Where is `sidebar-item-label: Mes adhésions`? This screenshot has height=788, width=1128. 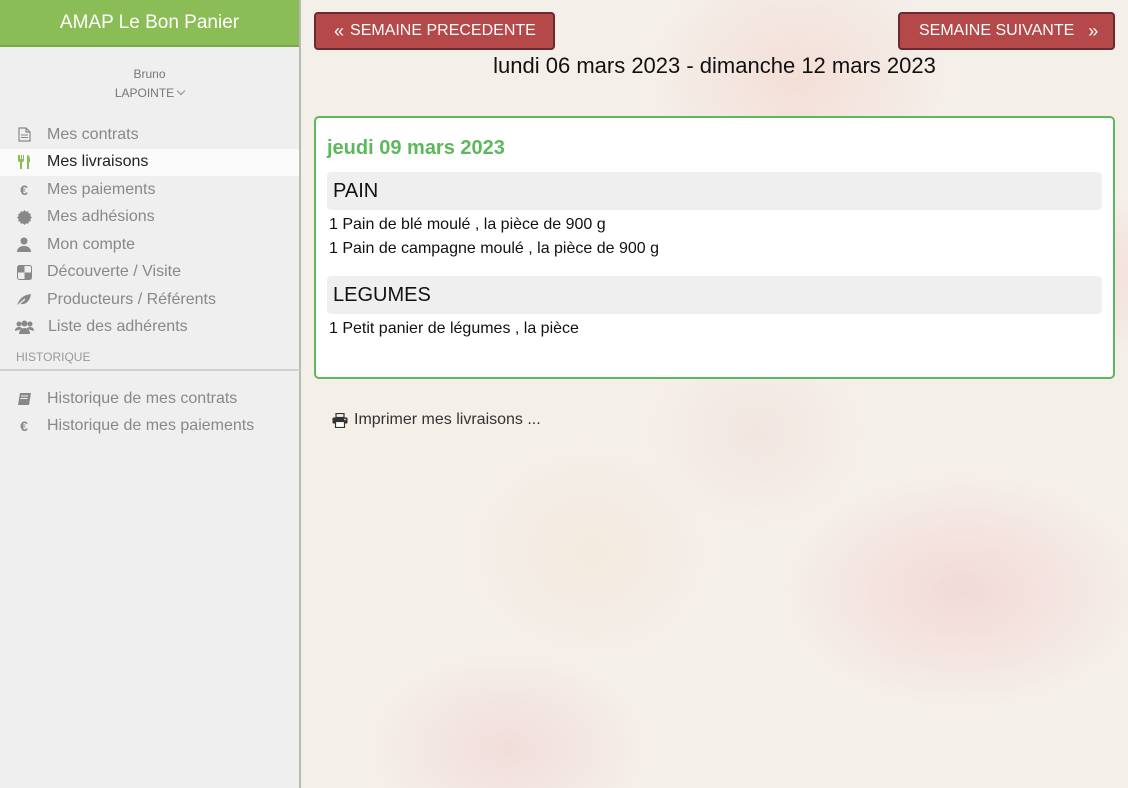
sidebar-item-label: Mes adhésions is located at coordinates (101, 217).